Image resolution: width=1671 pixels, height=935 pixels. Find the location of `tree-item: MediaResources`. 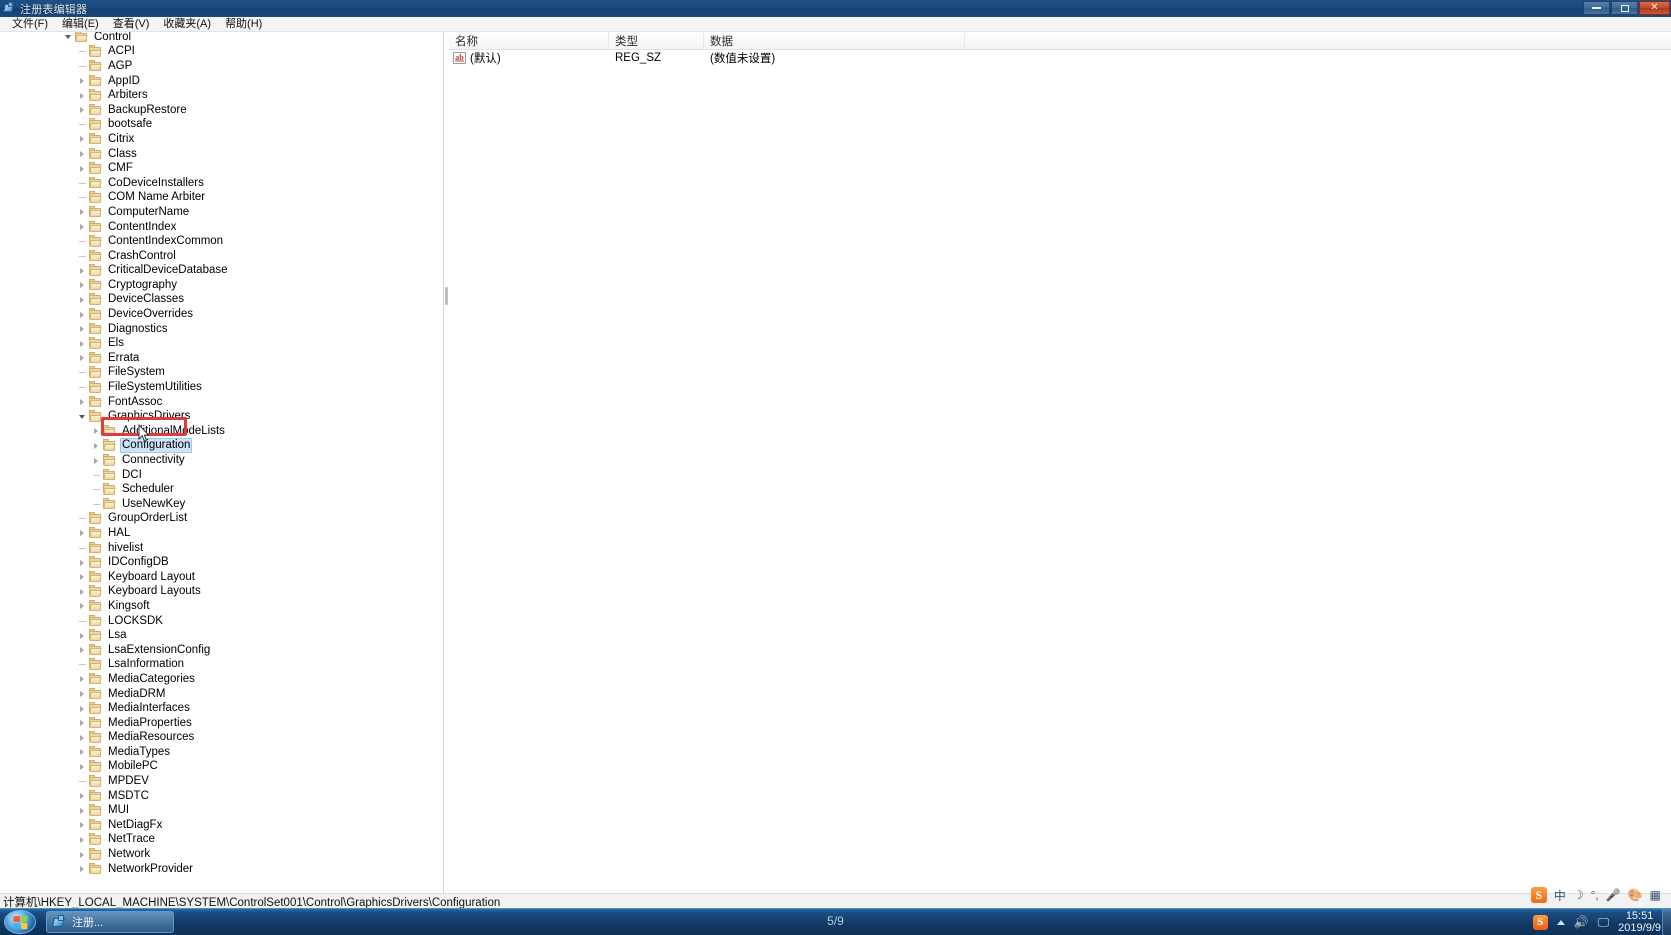

tree-item: MediaResources is located at coordinates (221, 738).